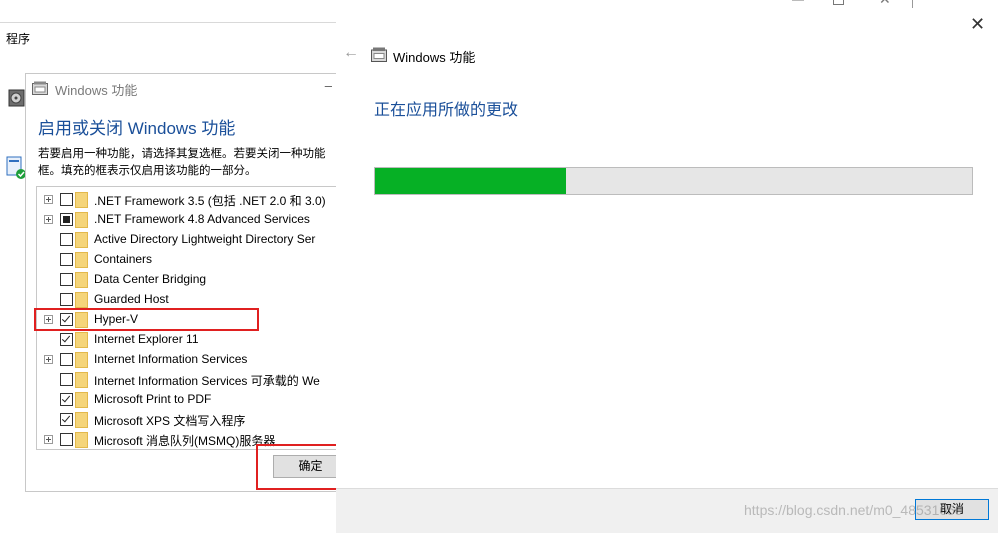 The image size is (998, 533). I want to click on feature-label: Microsoft XPS 文档写入程序, so click(170, 421).